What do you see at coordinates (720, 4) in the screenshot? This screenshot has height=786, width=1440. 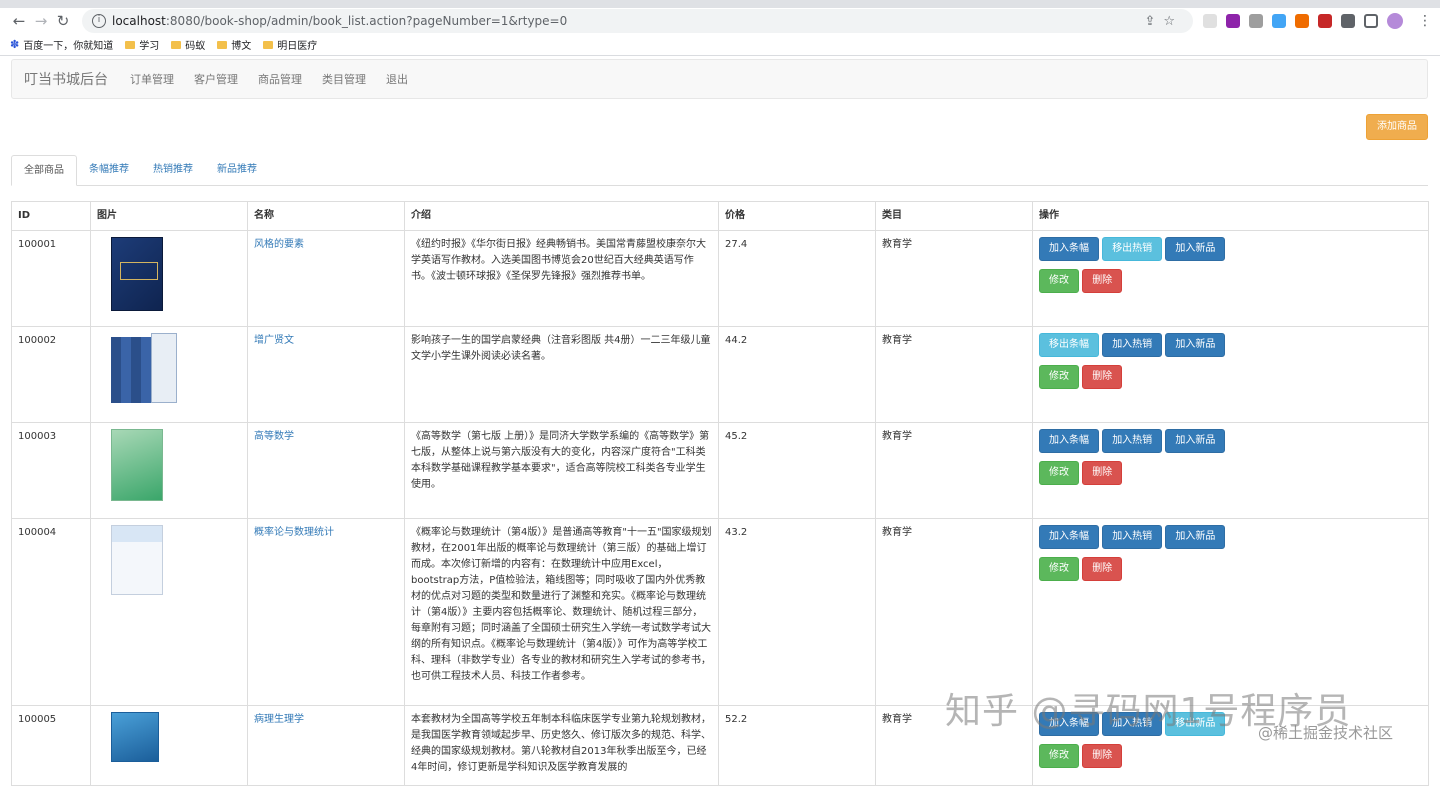 I see `browser-tabstrip` at bounding box center [720, 4].